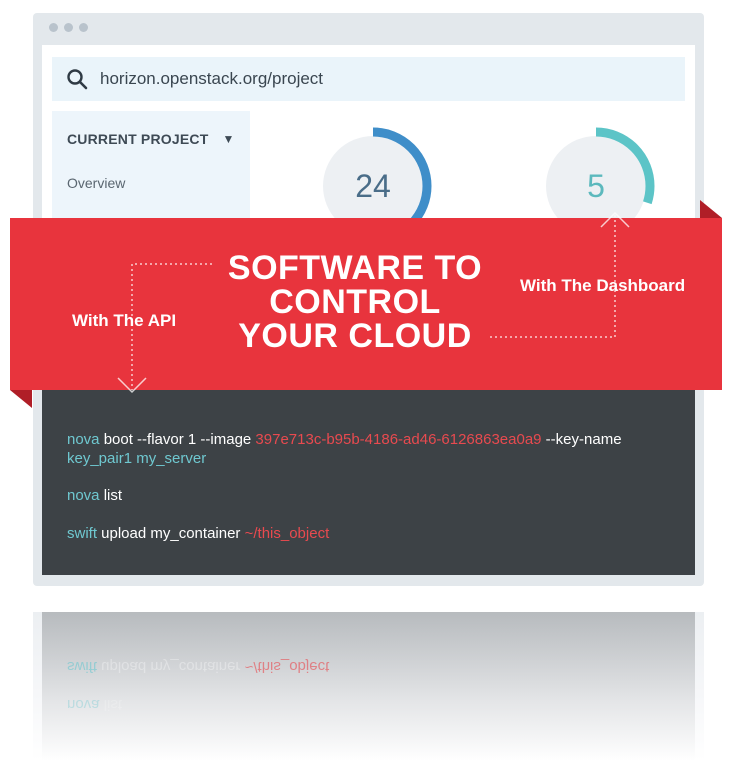 The width and height of the screenshot is (734, 761). What do you see at coordinates (171, 666) in the screenshot?
I see `reflection-args: upload my_container` at bounding box center [171, 666].